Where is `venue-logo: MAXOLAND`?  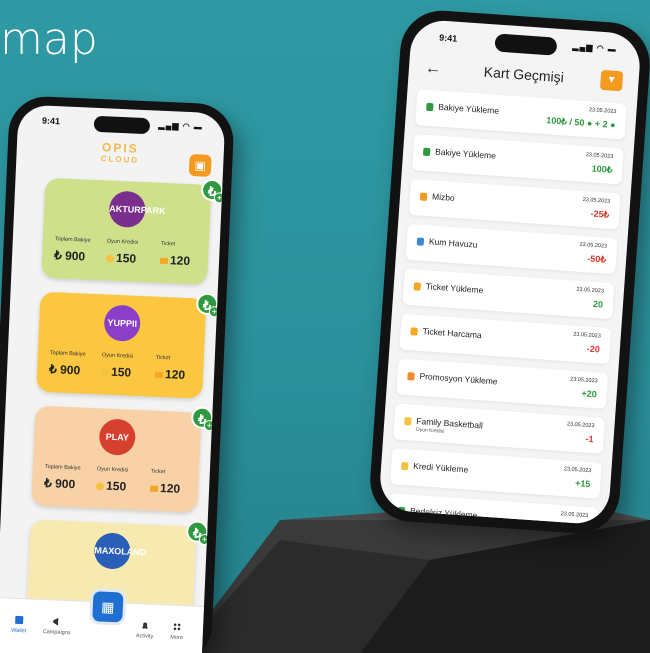 venue-logo: MAXOLAND is located at coordinates (112, 550).